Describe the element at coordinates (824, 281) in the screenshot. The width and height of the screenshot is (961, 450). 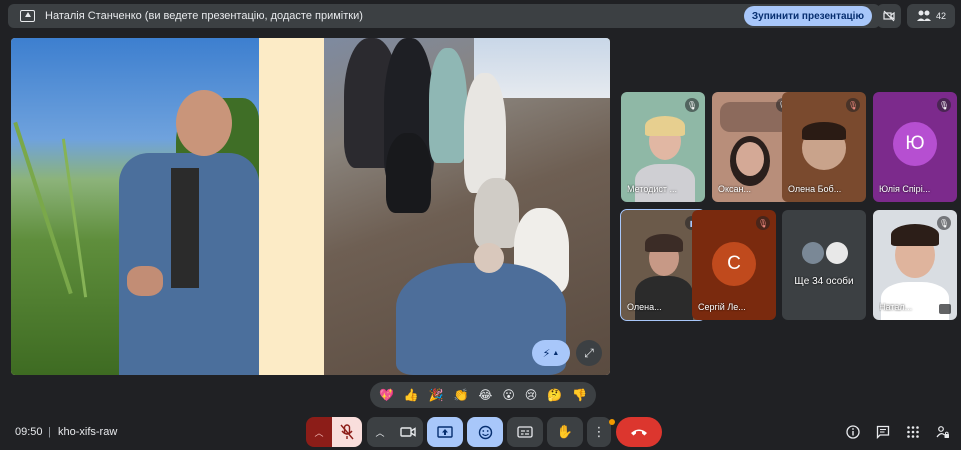
I see `more-participants-label: Ще 34 особи` at that location.